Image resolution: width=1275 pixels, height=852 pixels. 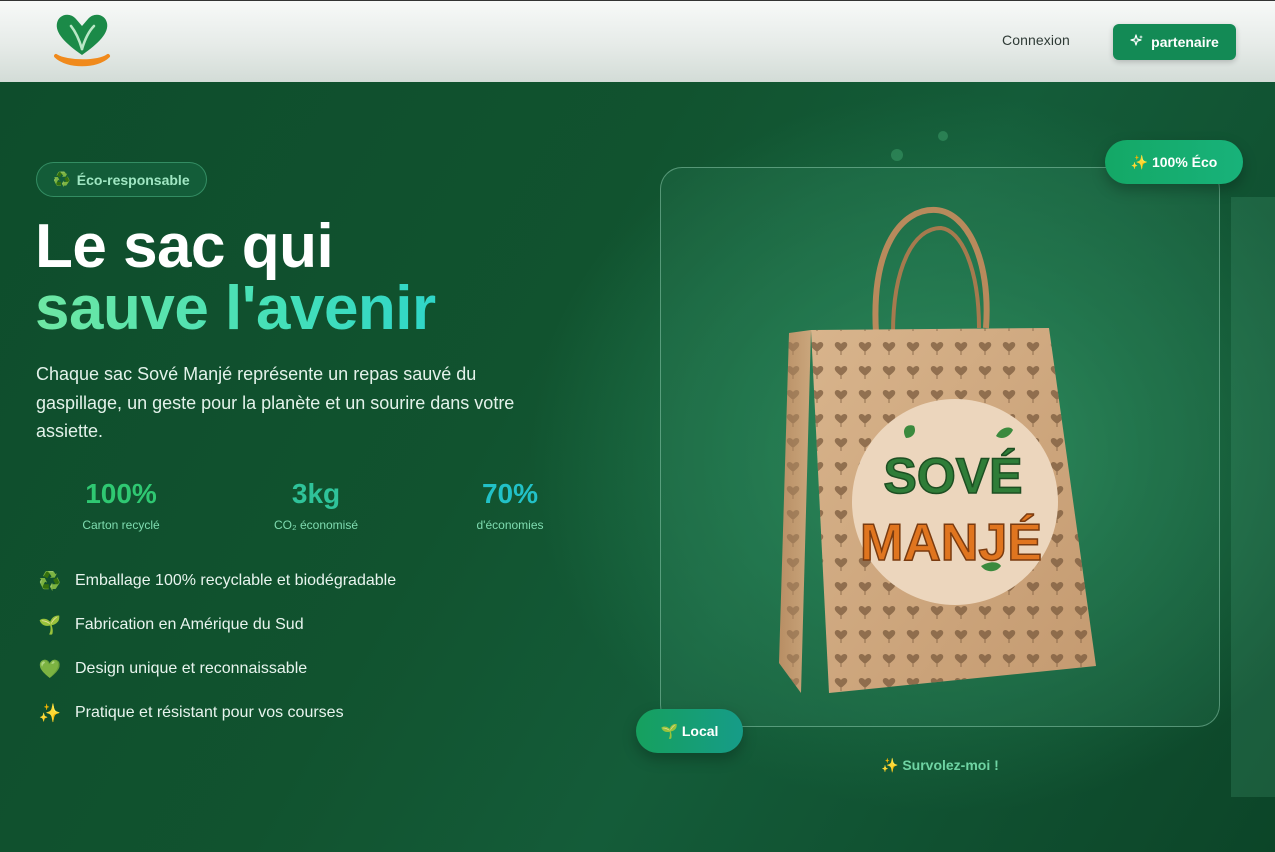 What do you see at coordinates (50, 624) in the screenshot?
I see `seedling-icon: 🌱` at bounding box center [50, 624].